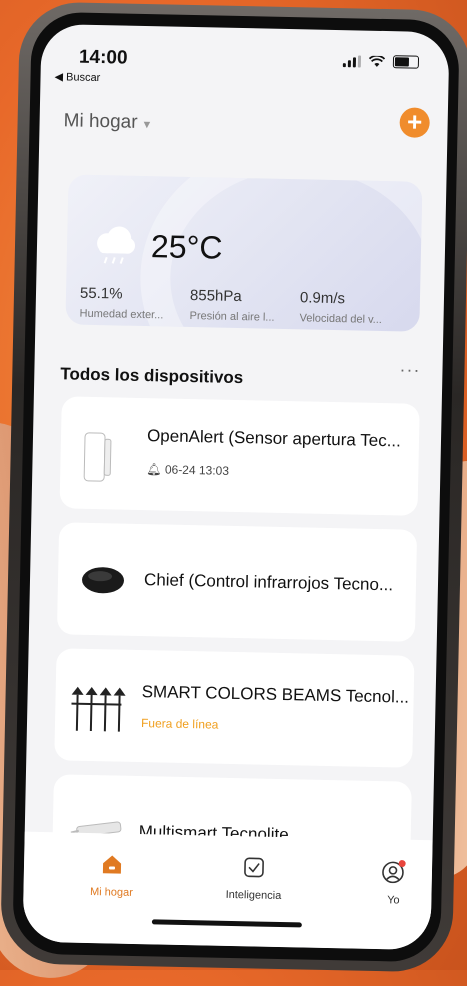 This screenshot has height=986, width=467. I want to click on back-to-search-link: ◀ Buscar, so click(77, 77).